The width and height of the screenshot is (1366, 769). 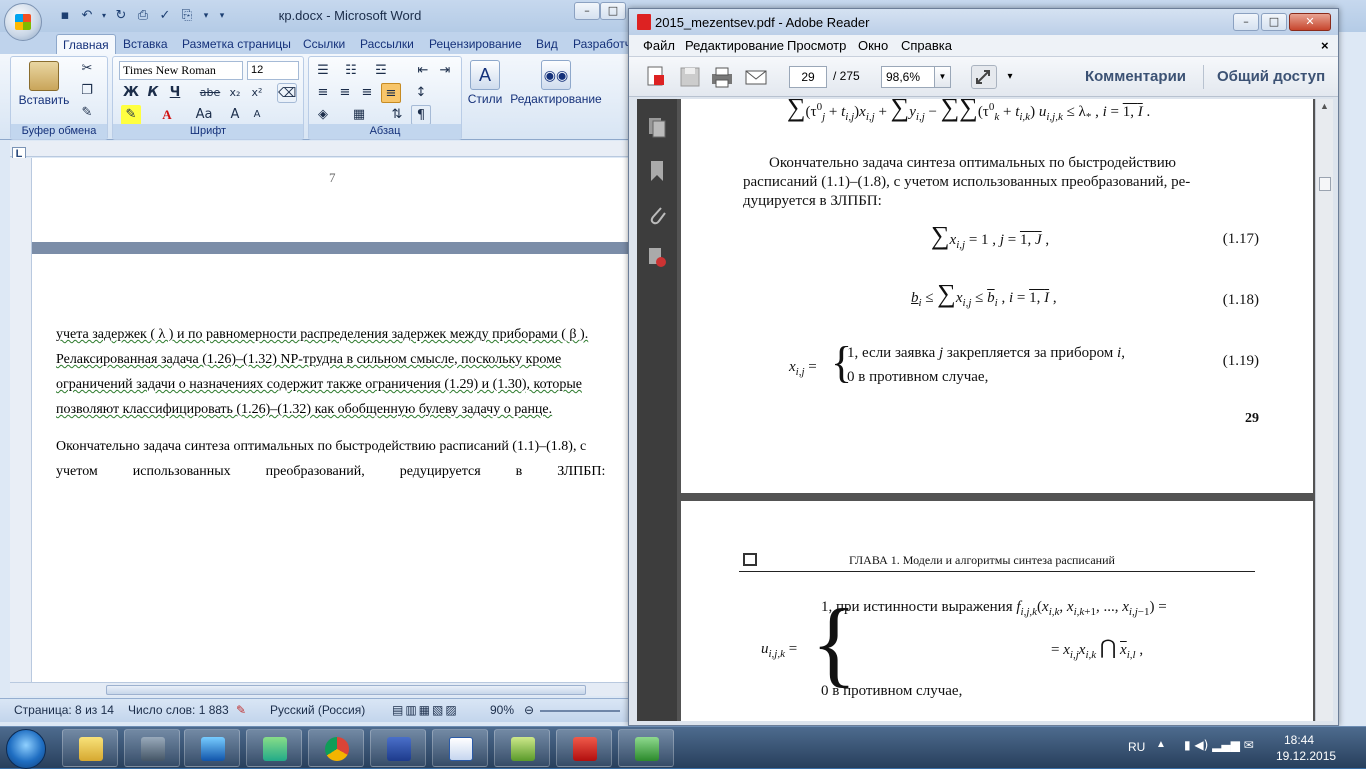 I want to click on align-left-icon: ≡, so click(x=323, y=93).